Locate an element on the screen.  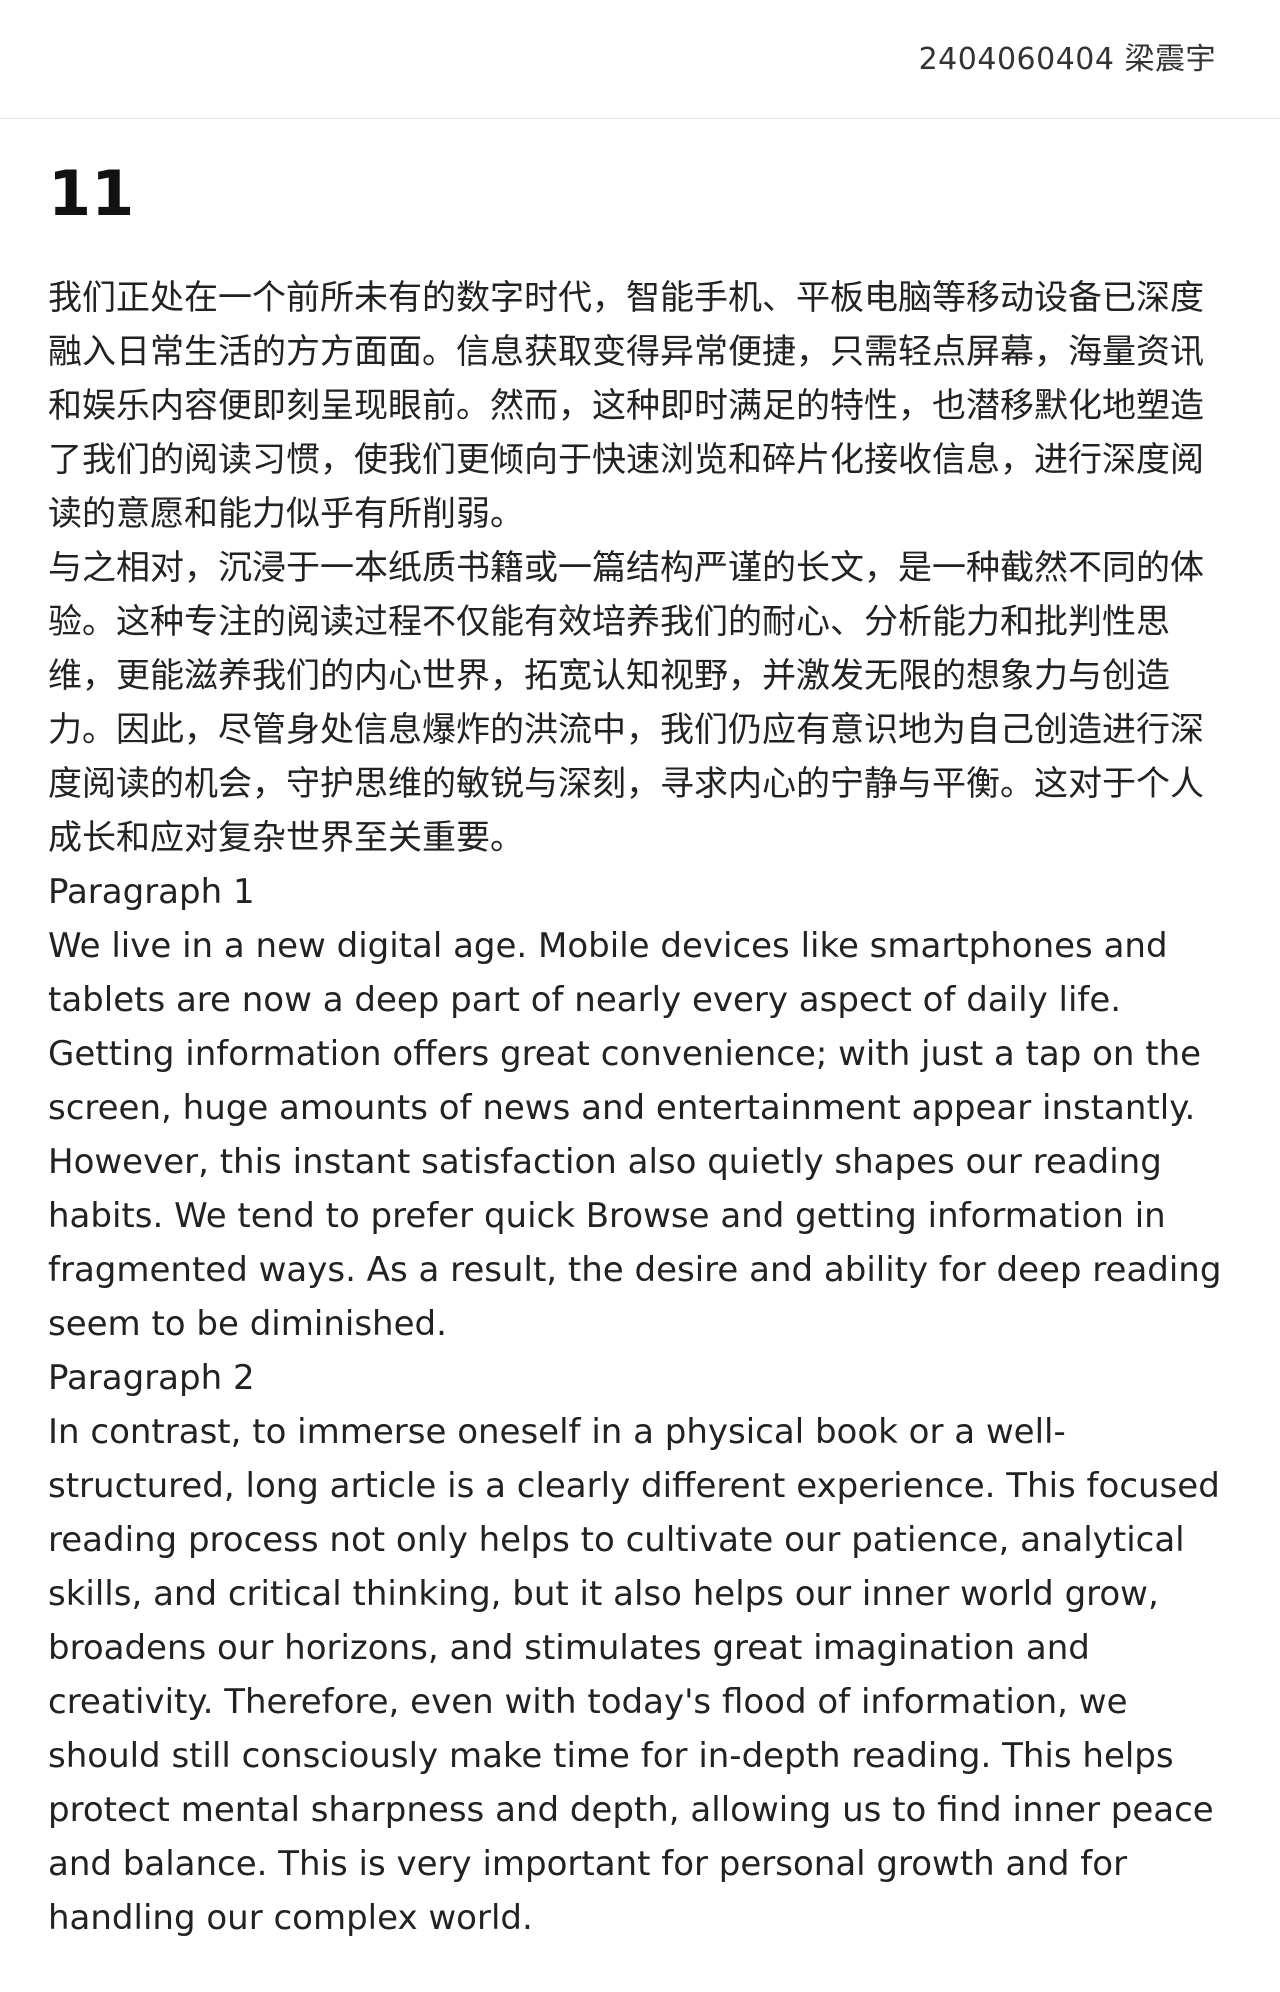
paragraph-label-2: Paragraph 2 is located at coordinates (151, 1378).